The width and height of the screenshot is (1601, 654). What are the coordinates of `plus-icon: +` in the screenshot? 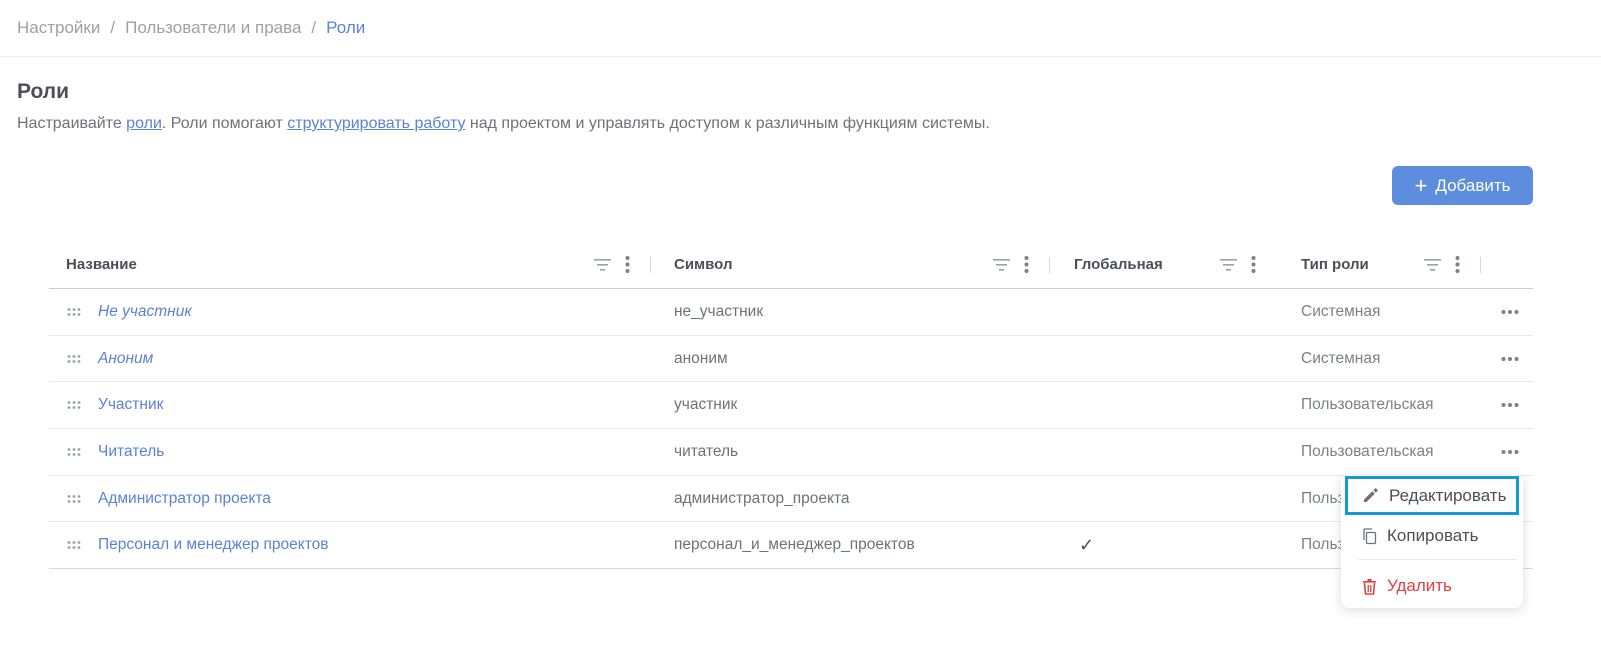 It's located at (1421, 185).